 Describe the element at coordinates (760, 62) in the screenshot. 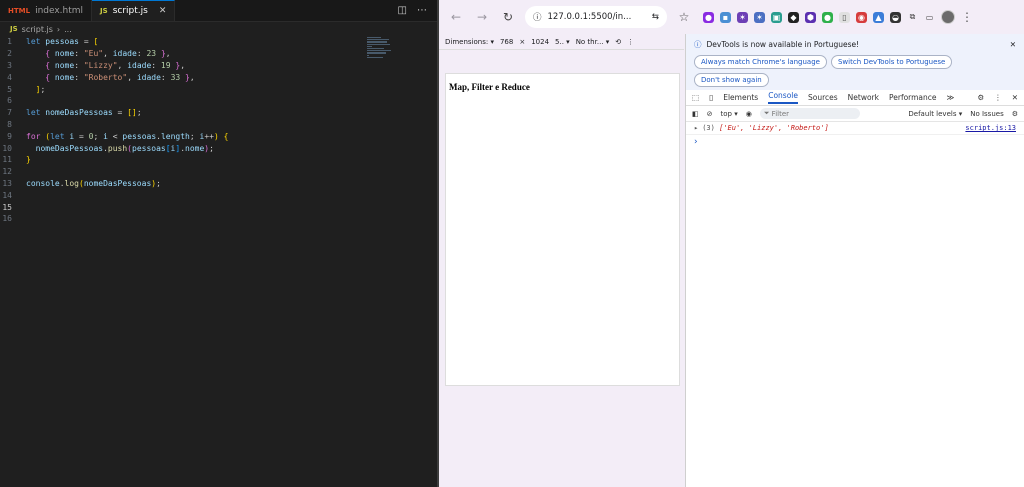

I see `match-language-button: Always match Chrome's language` at that location.